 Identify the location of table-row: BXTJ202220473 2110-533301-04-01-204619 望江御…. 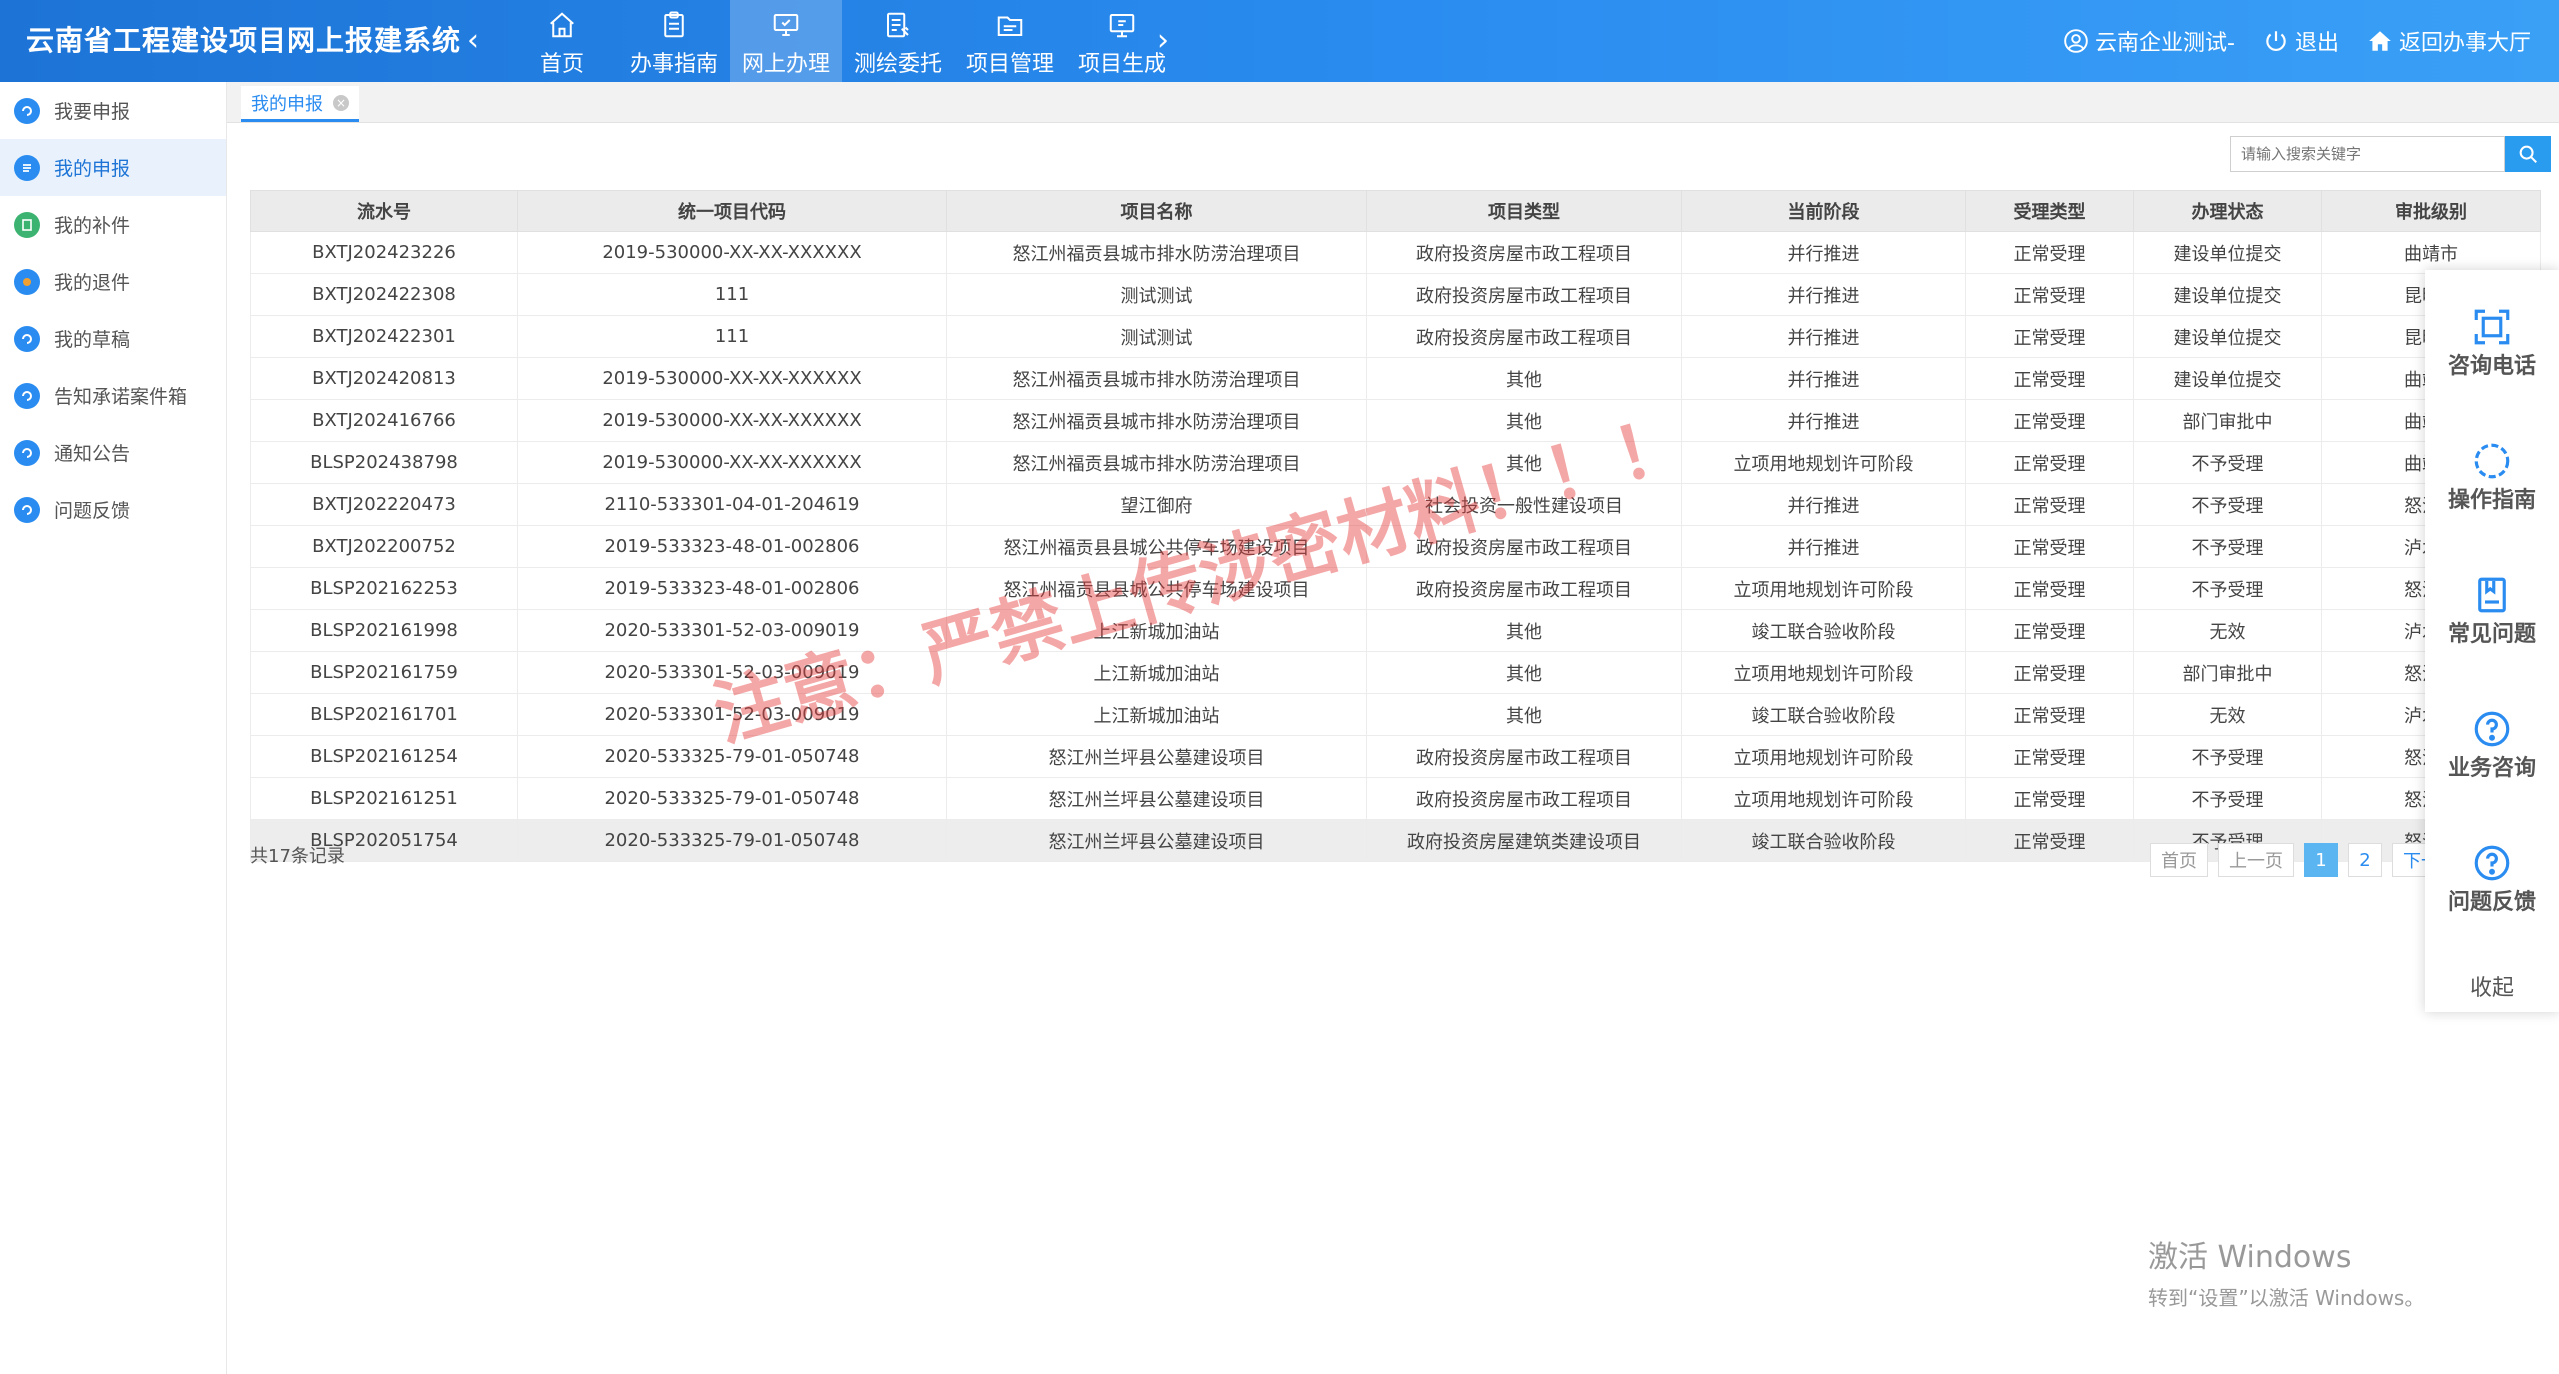
(1395, 504).